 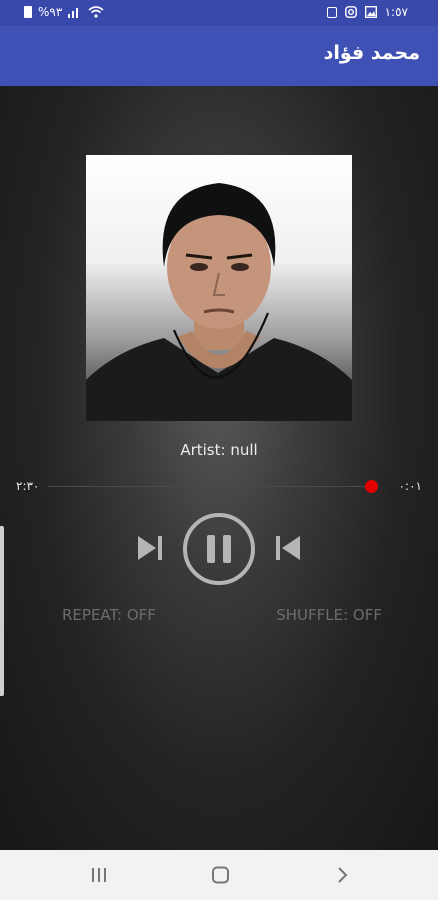 I want to click on image-icon, so click(x=370, y=12).